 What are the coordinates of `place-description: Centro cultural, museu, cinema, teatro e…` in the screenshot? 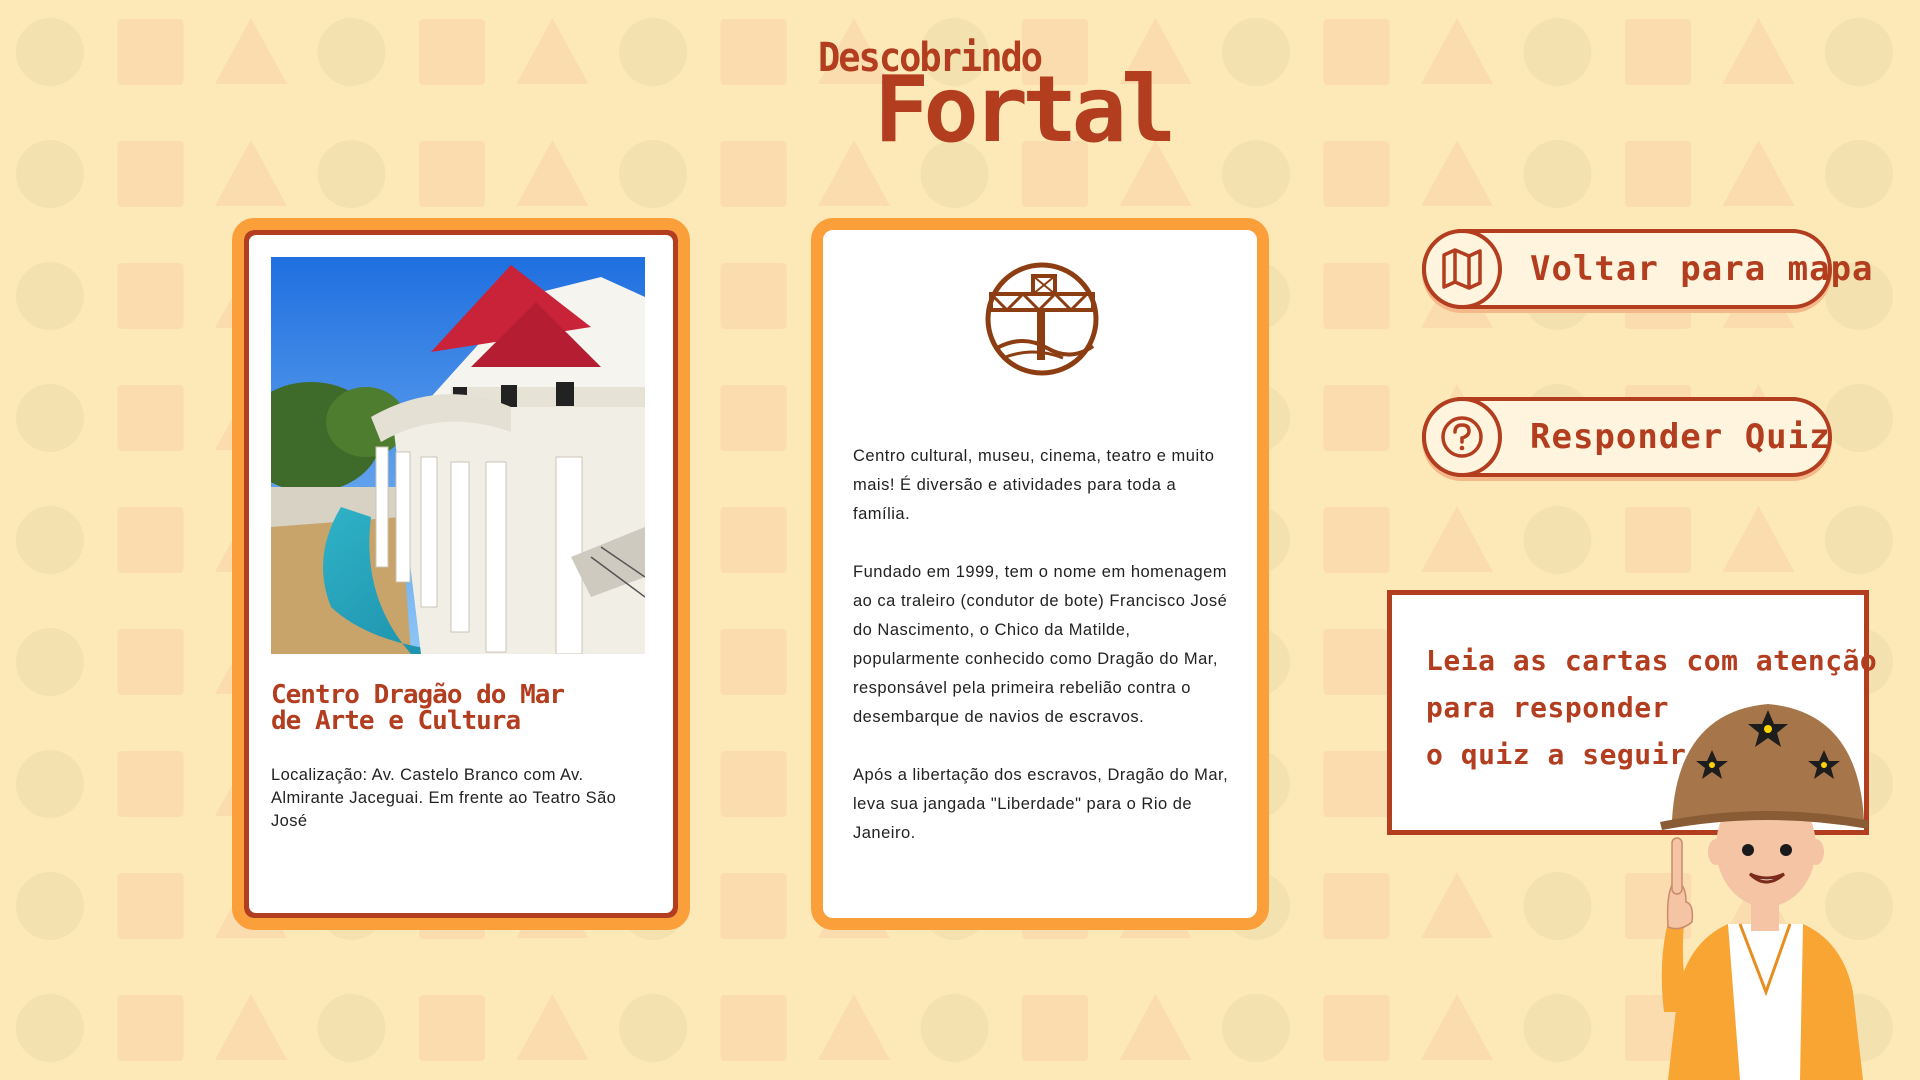 It's located at (1043, 659).